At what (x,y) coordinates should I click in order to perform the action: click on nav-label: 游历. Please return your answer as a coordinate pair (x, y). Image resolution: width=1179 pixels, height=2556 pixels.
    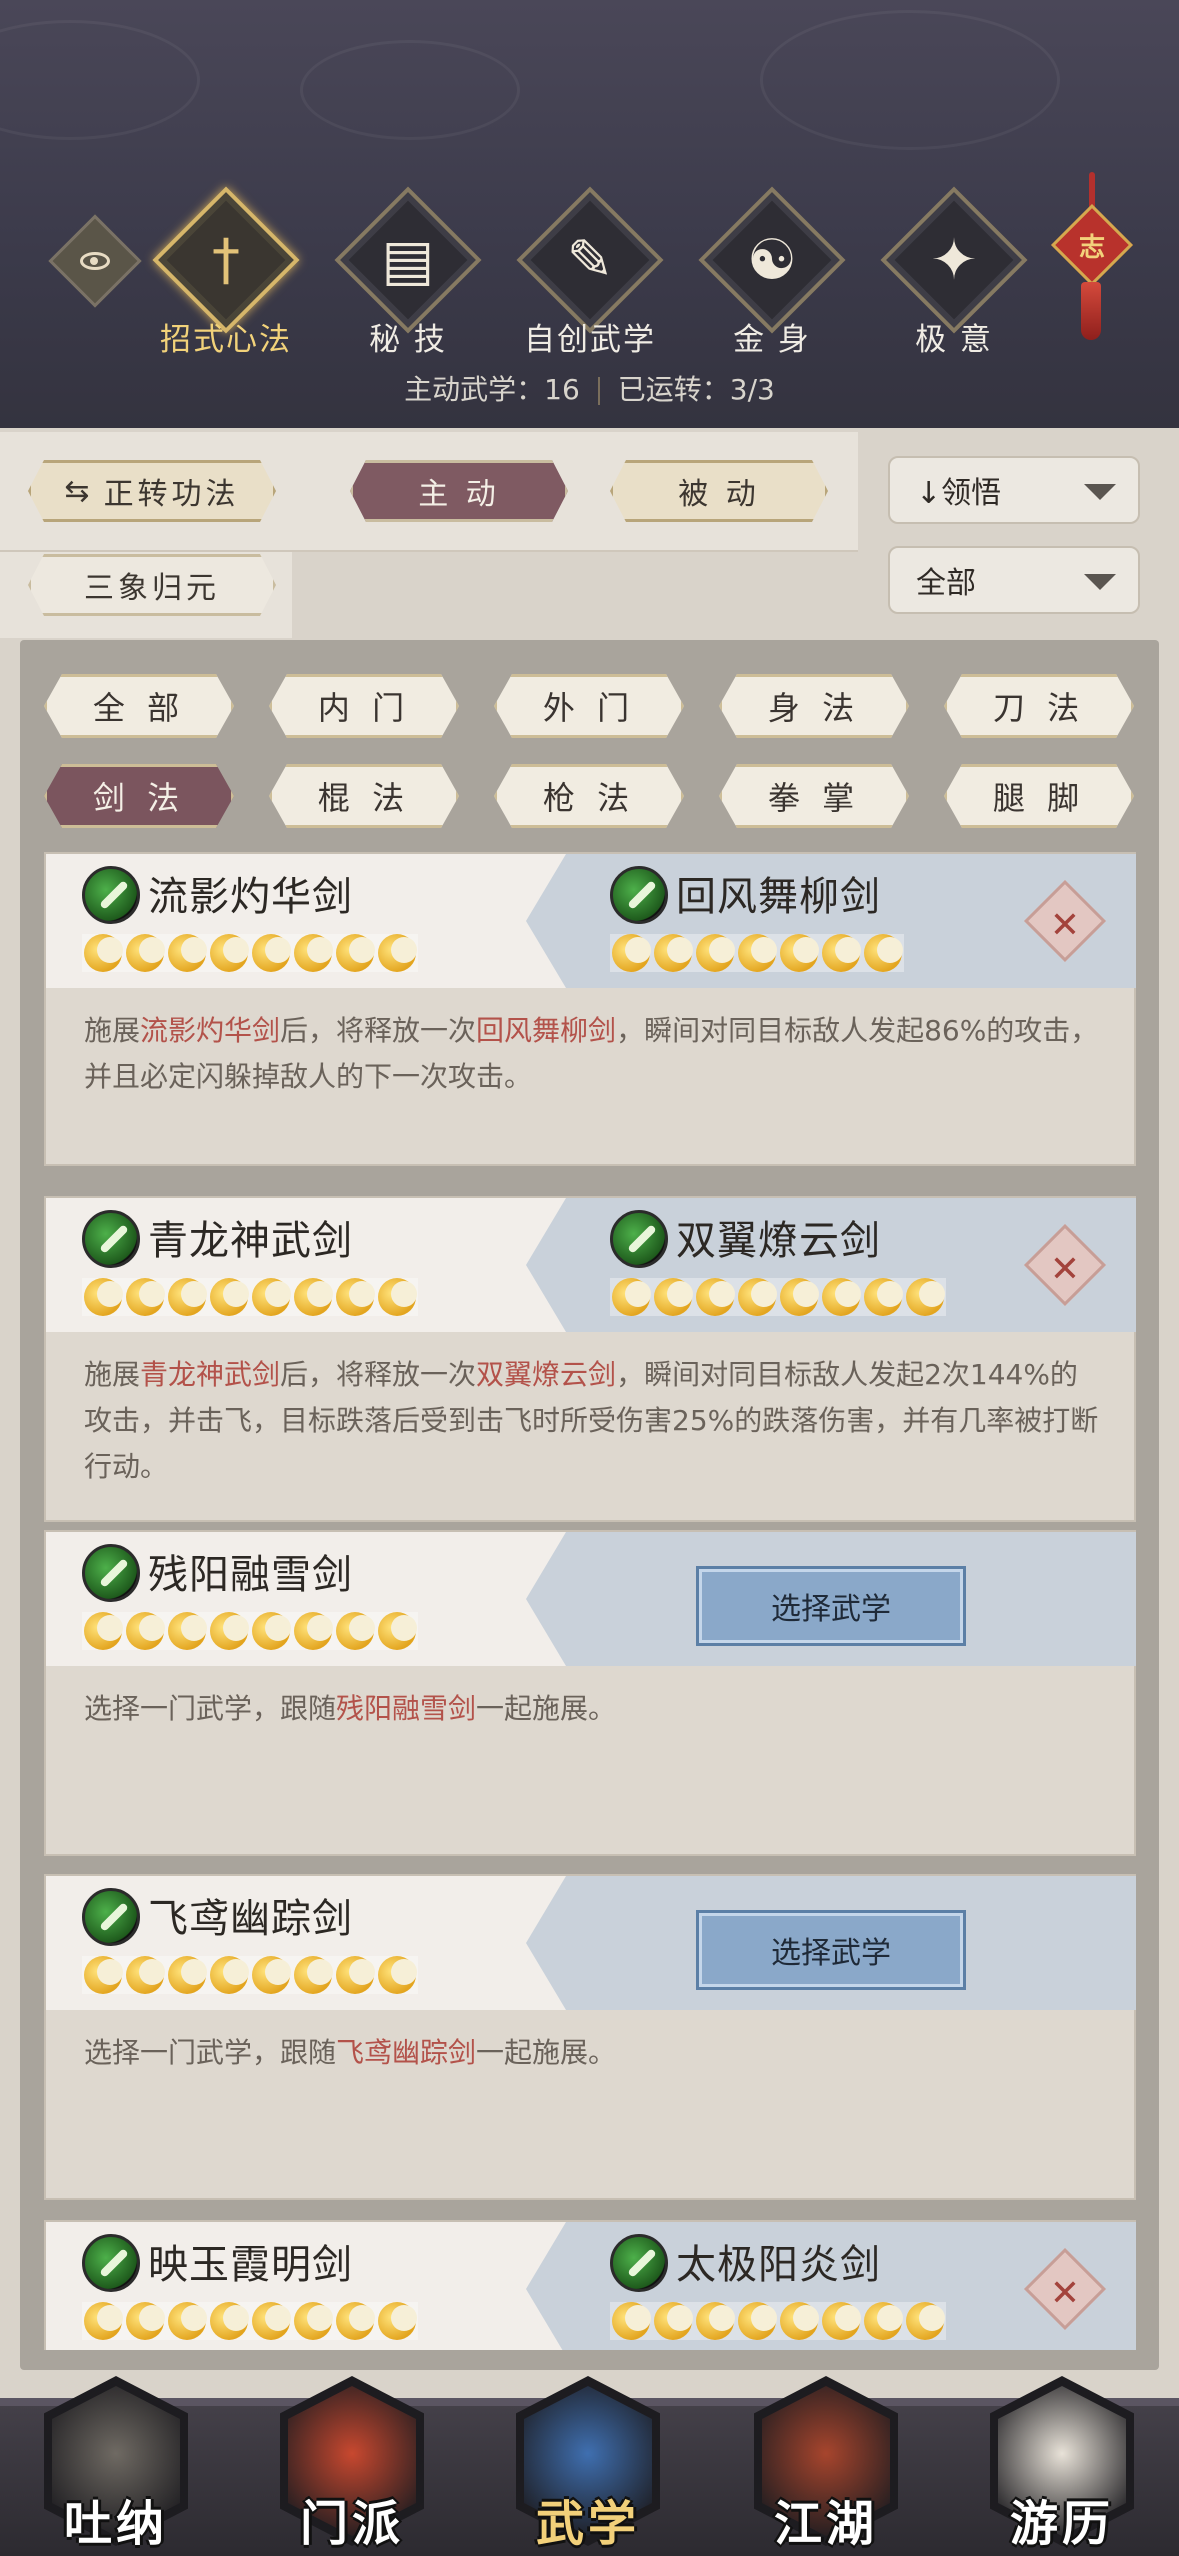
    Looking at the image, I should click on (1061, 2524).